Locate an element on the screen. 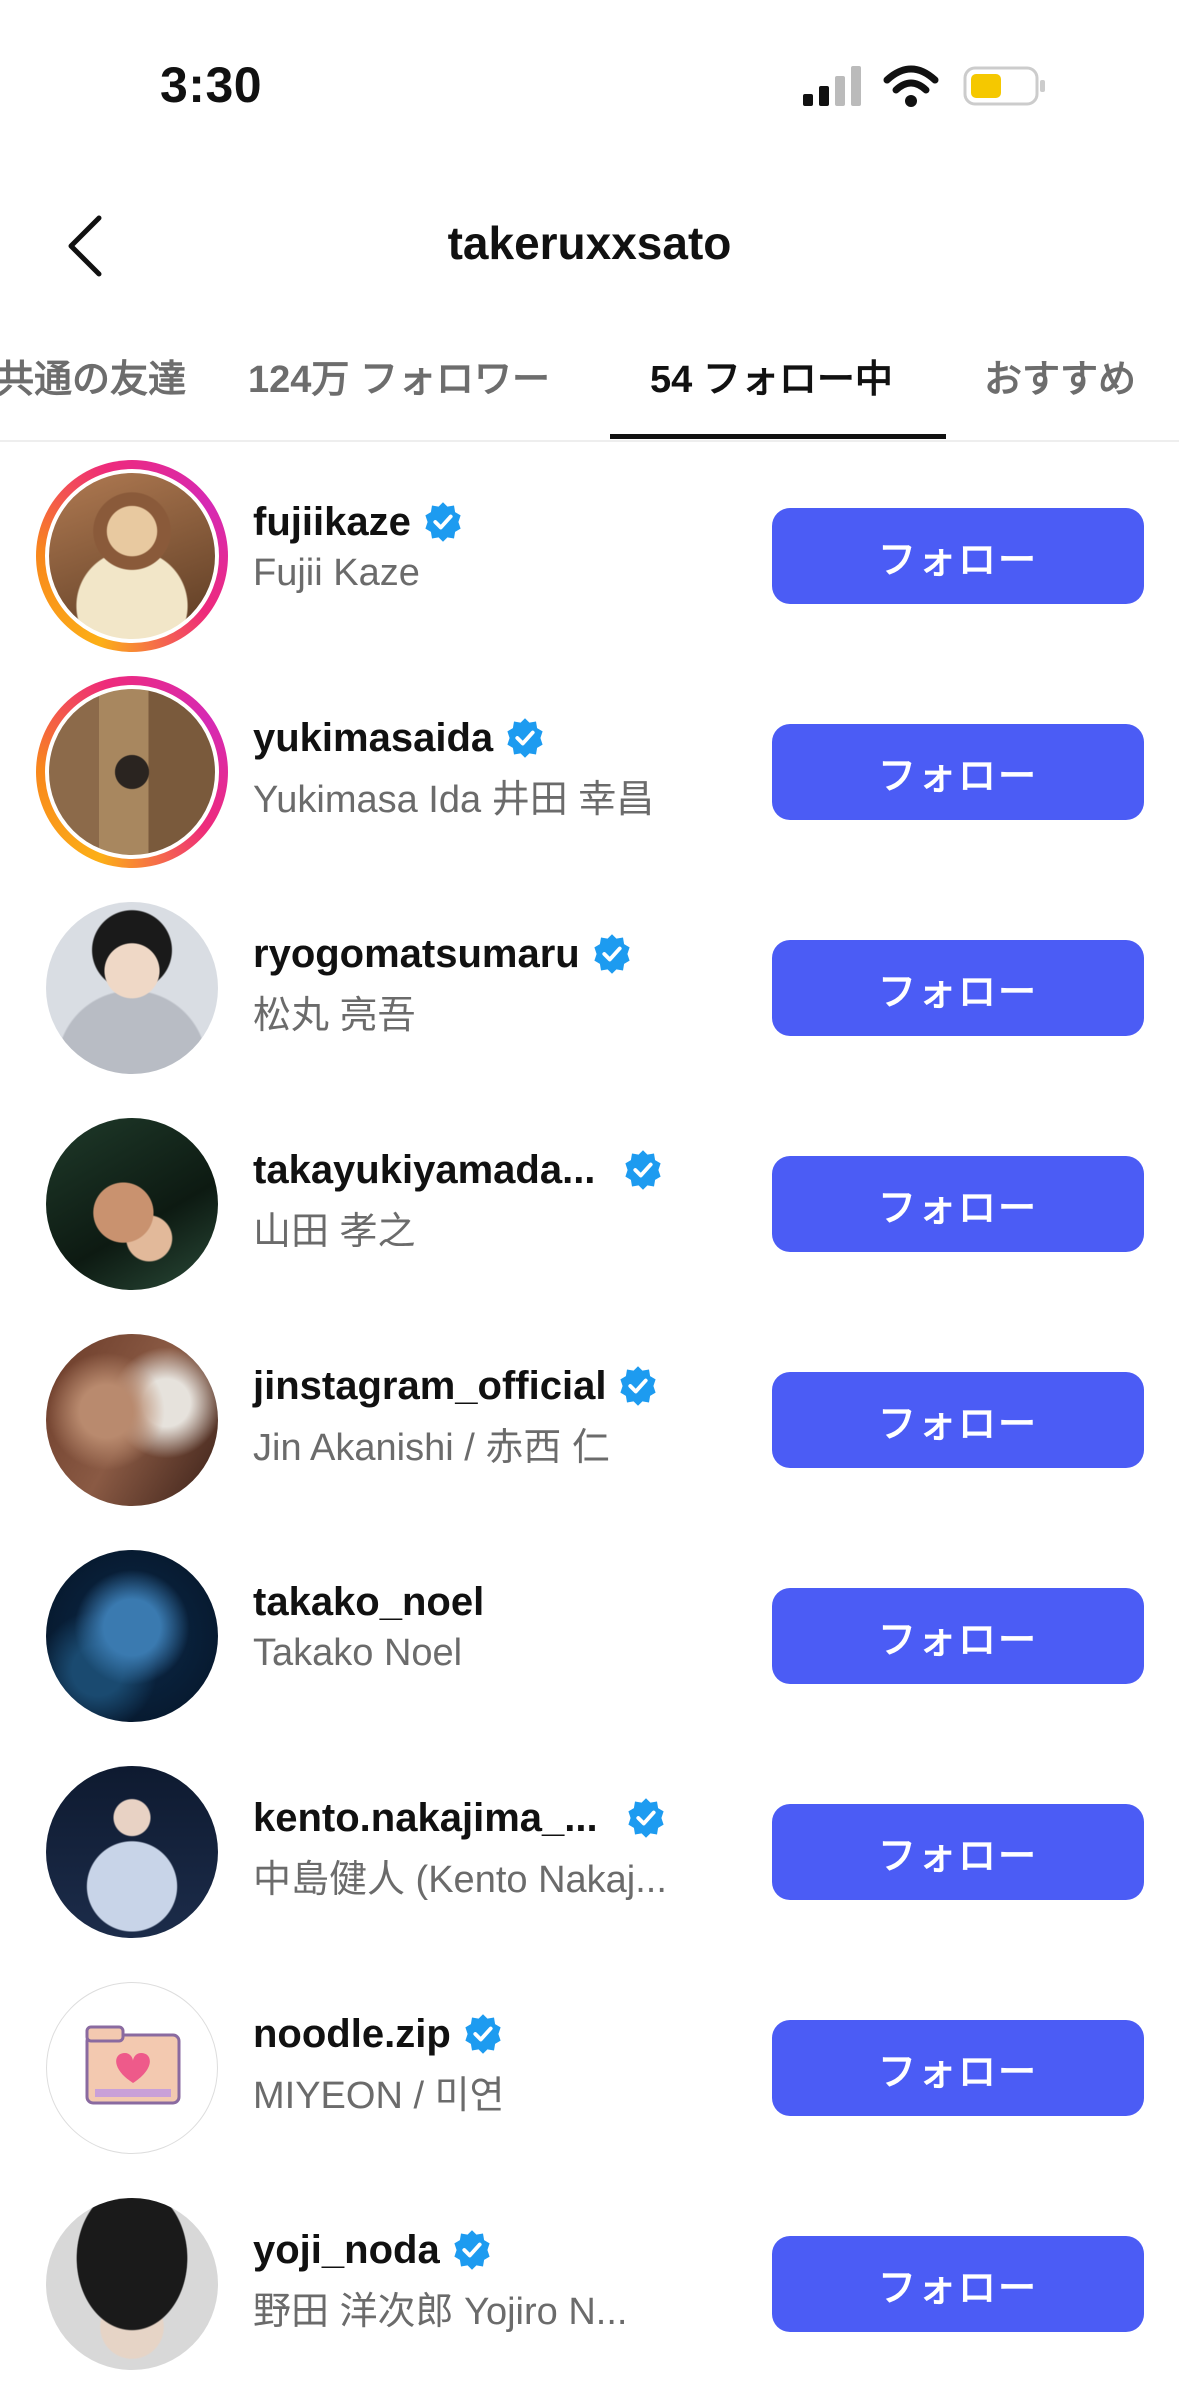  list-item: fujiikaze Fujii Kaze フォロー is located at coordinates (589, 558).